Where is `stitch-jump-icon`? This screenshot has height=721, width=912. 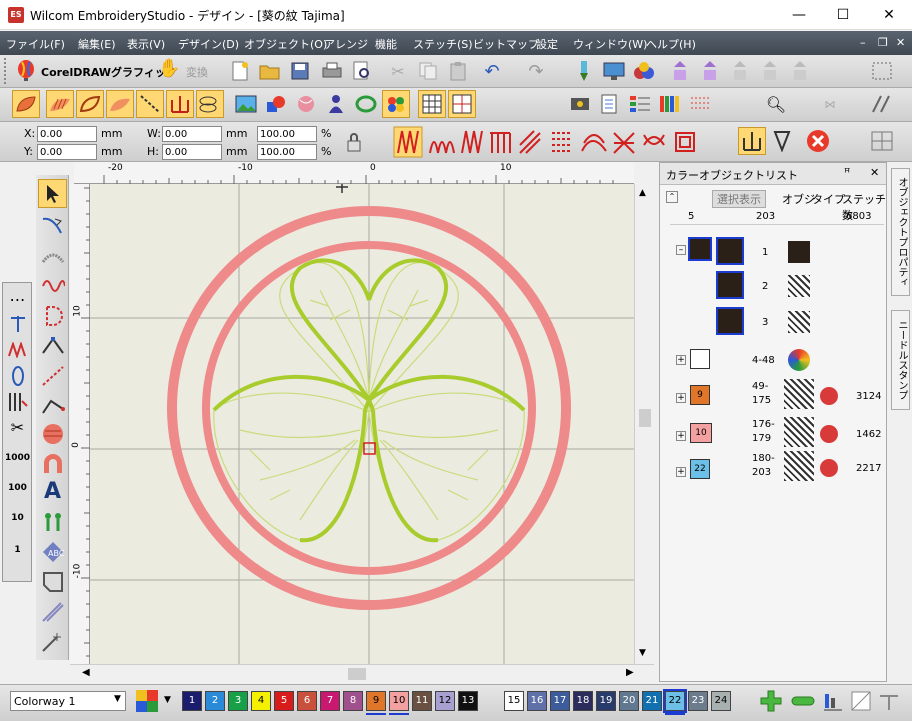 stitch-jump-icon is located at coordinates (17, 375).